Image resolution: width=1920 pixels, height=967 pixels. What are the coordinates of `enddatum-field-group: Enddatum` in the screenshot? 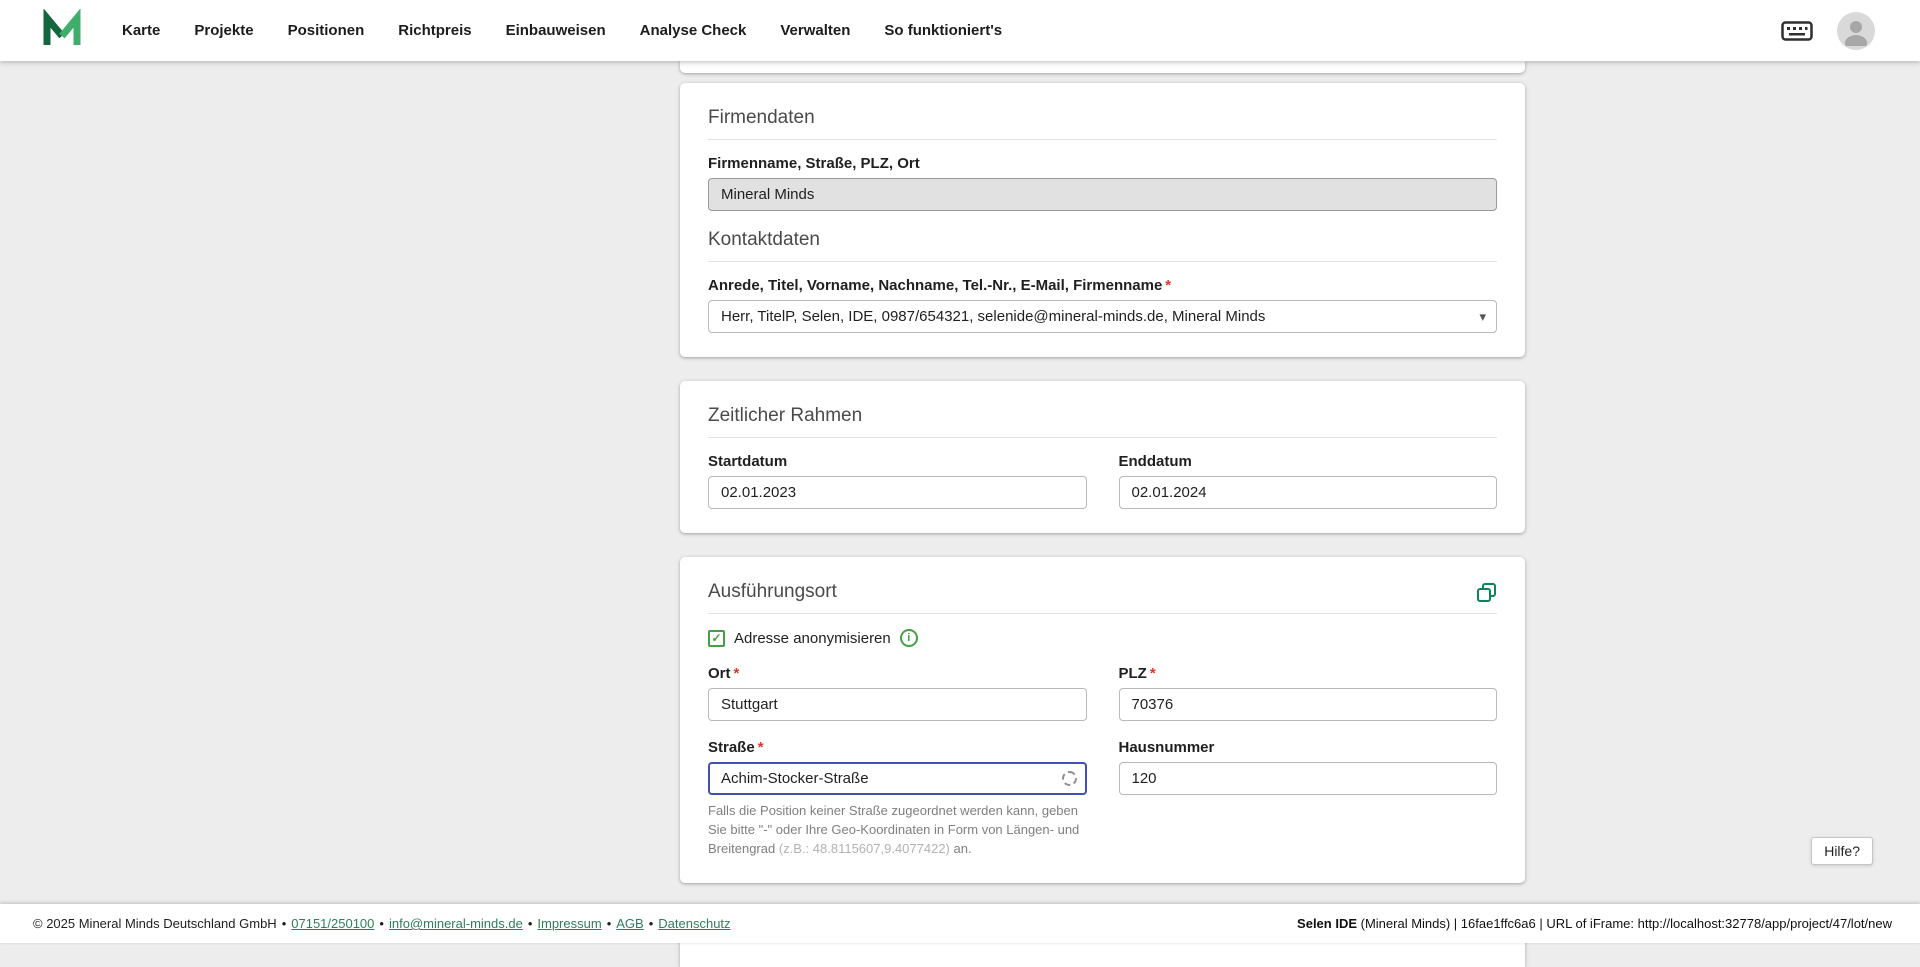 It's located at (1308, 481).